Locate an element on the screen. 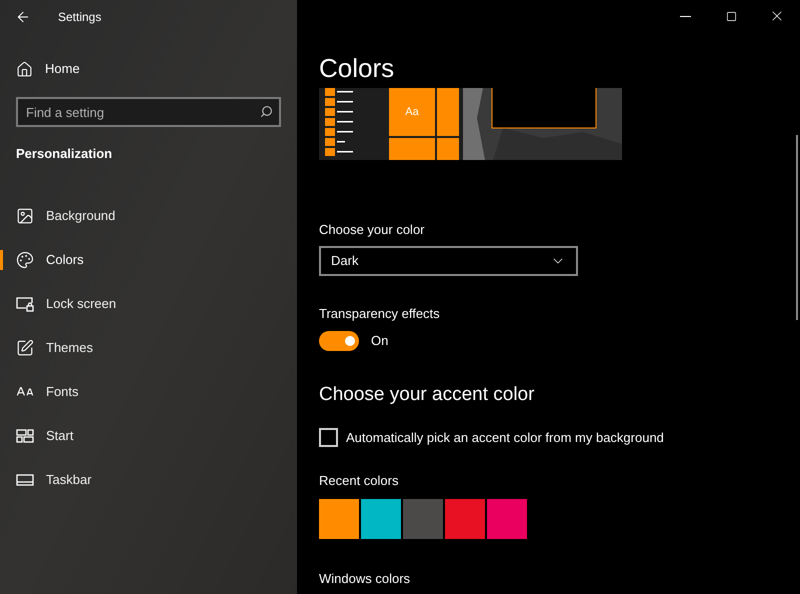  palette-icon is located at coordinates (25, 259).